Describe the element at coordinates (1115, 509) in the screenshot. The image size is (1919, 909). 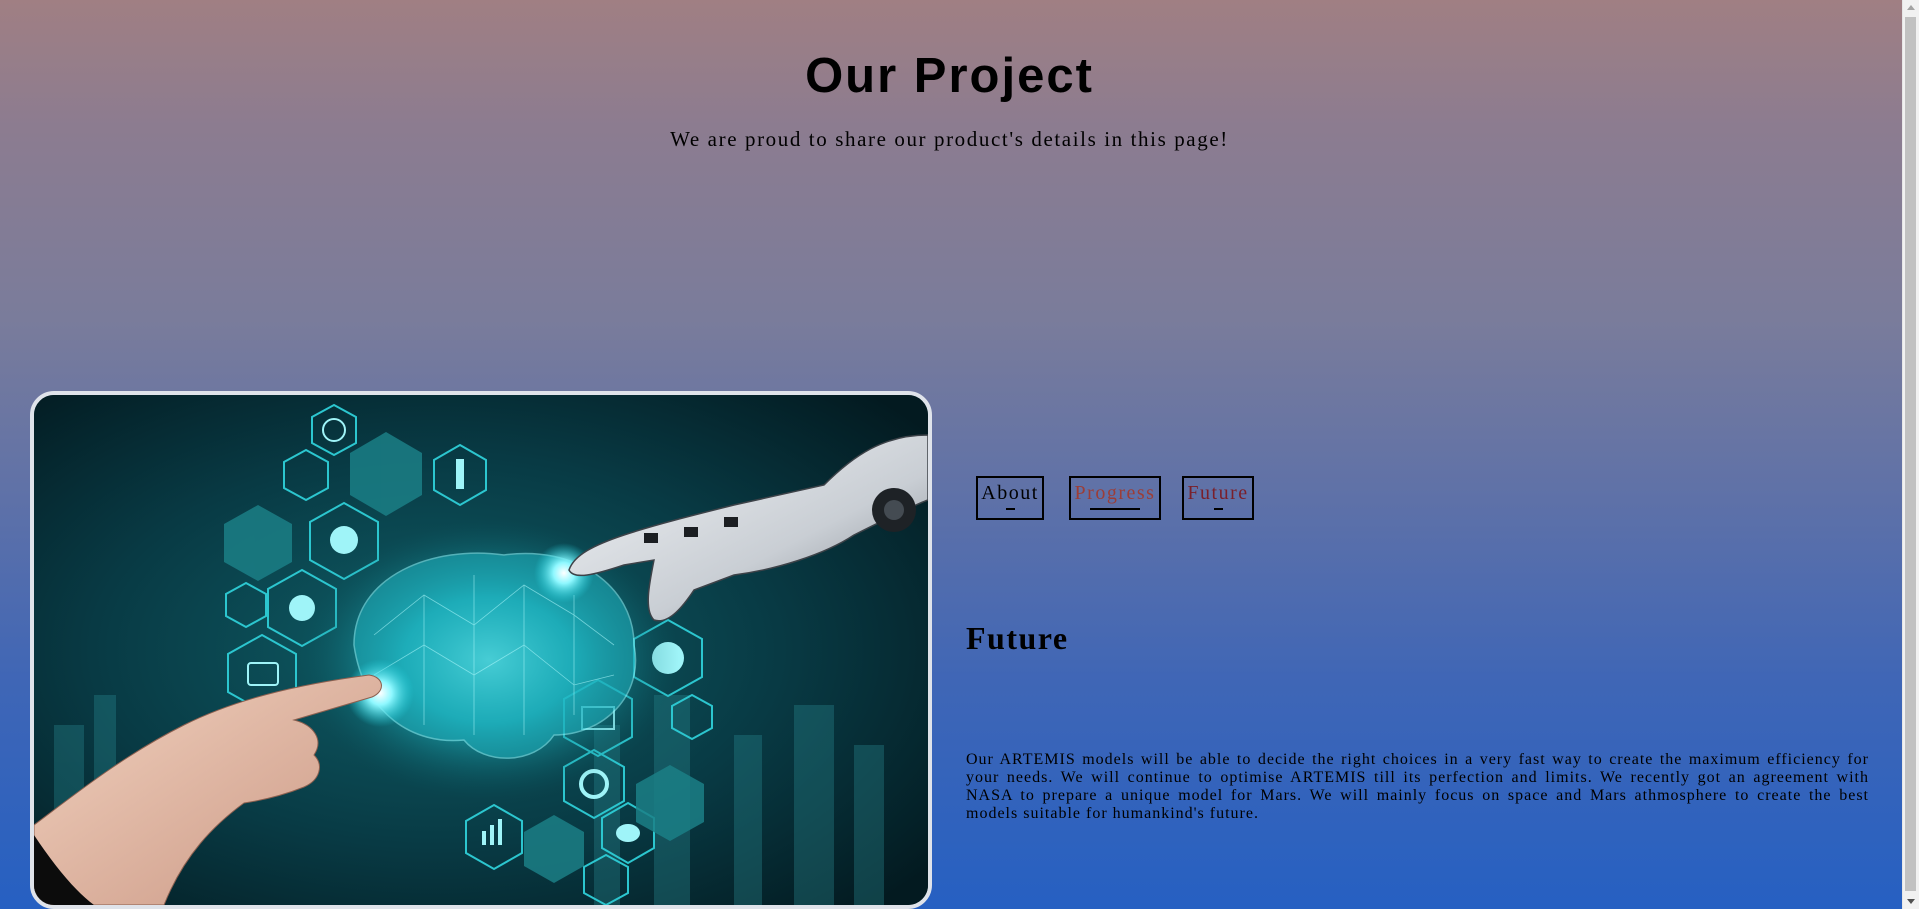
I see `tab-progress-underline` at that location.